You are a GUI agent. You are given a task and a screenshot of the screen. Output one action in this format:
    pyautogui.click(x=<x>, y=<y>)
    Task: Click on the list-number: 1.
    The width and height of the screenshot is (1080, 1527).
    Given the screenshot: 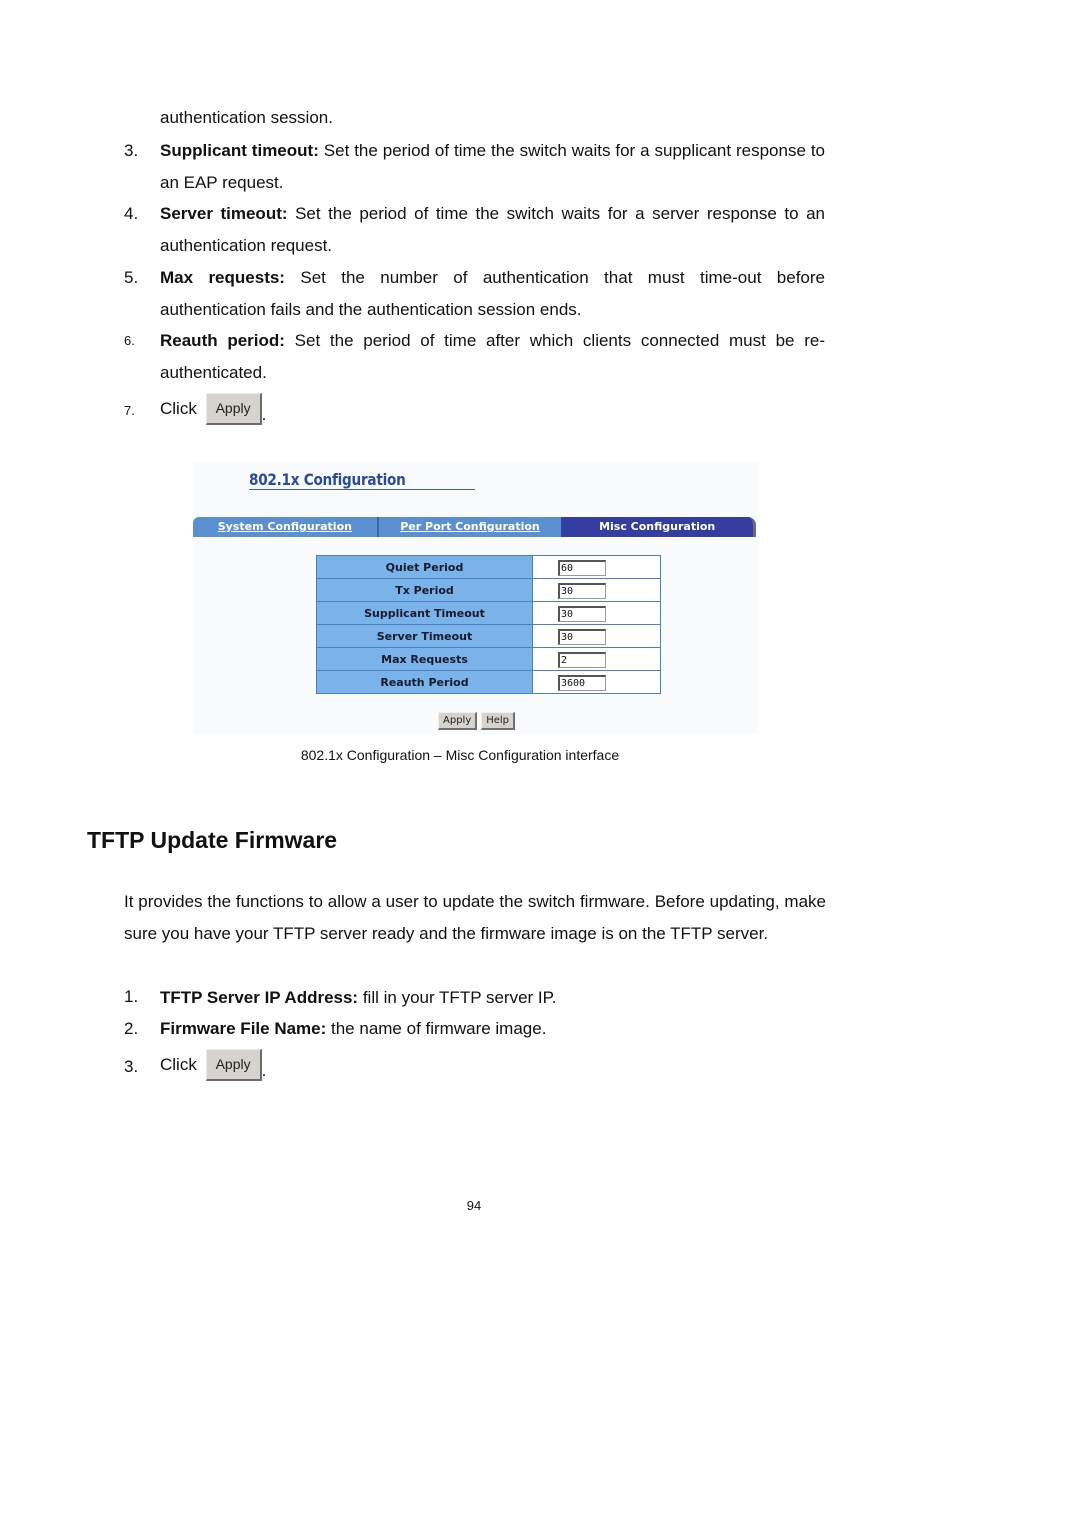 What is the action you would take?
    pyautogui.click(x=131, y=996)
    